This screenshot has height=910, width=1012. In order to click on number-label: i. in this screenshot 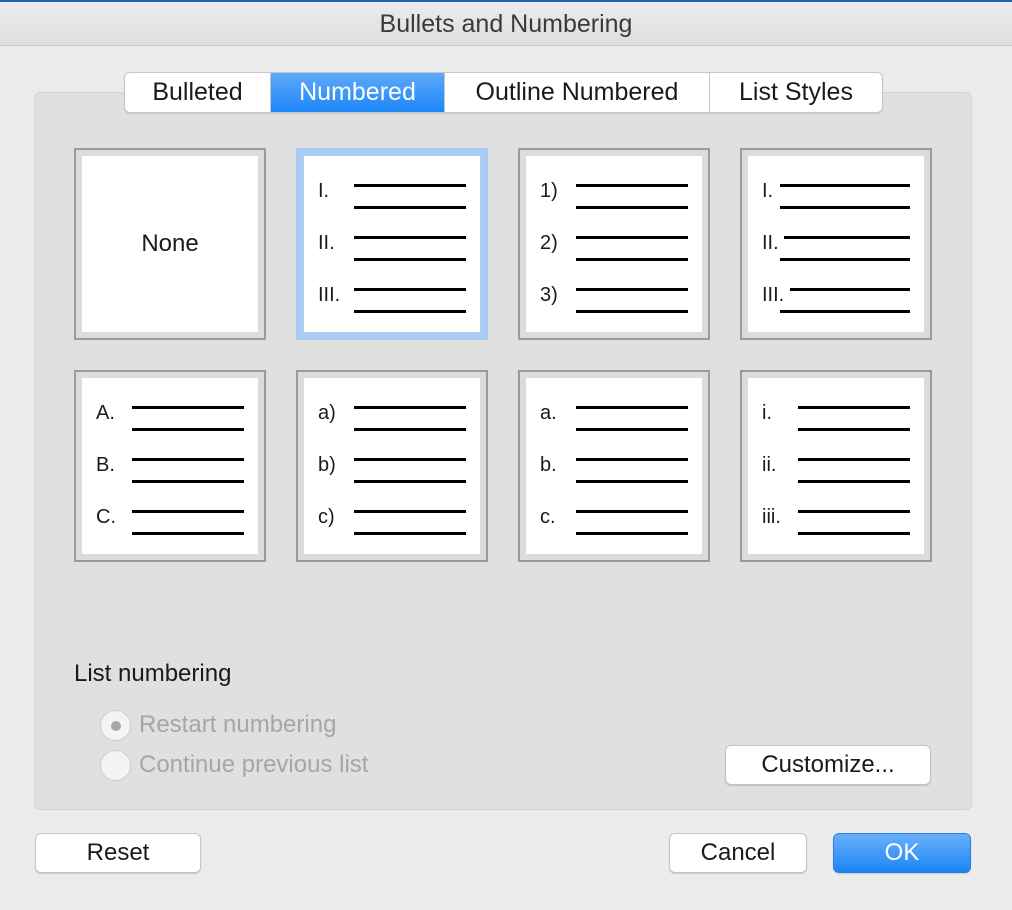, I will do `click(767, 413)`.